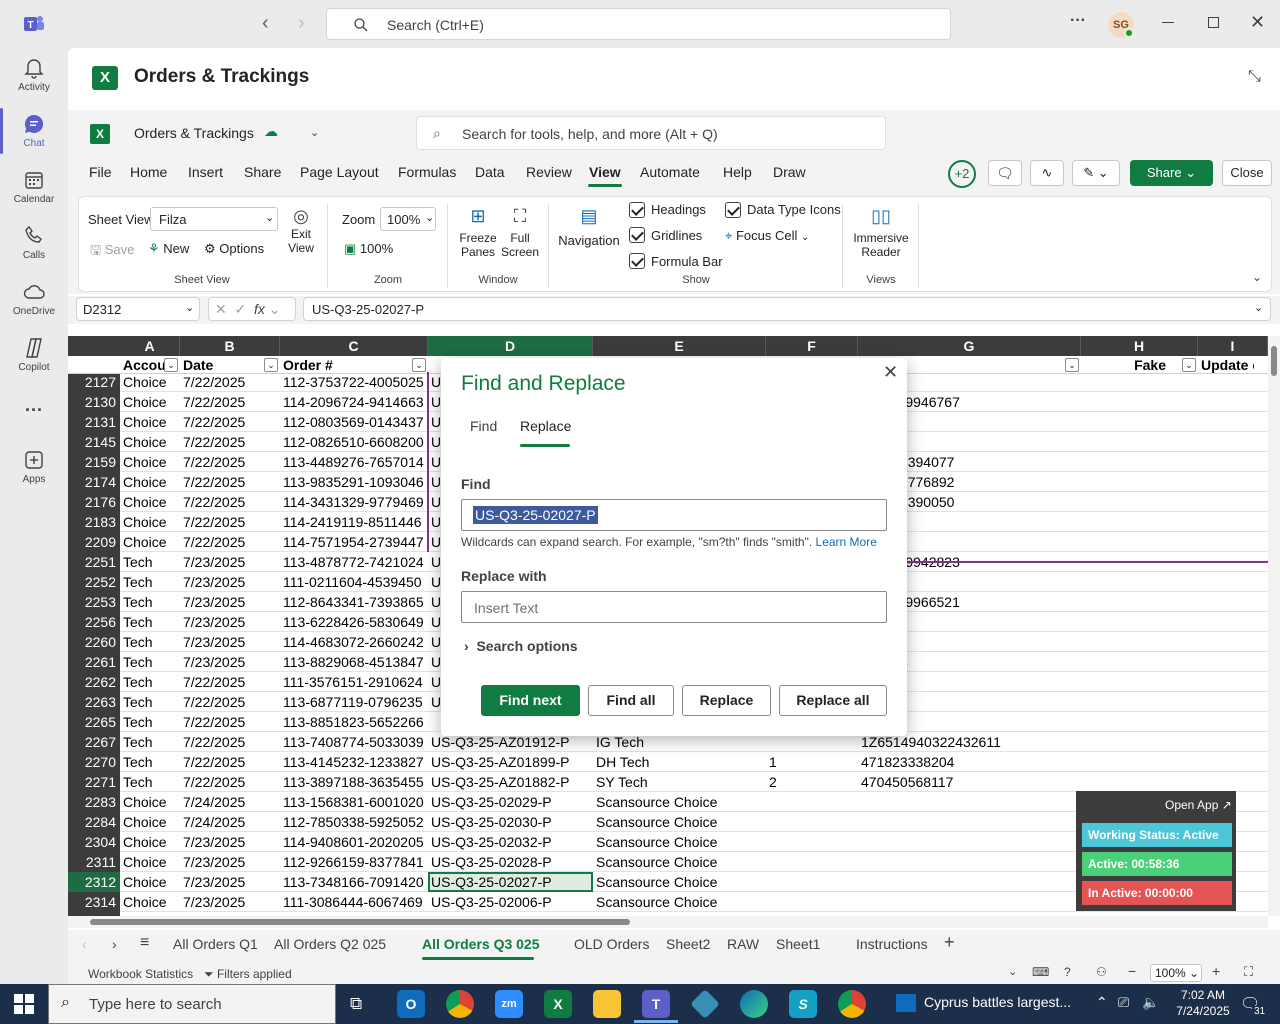 This screenshot has height=1024, width=1280. What do you see at coordinates (194, 133) in the screenshot?
I see `workbook-name: Orders & Trackings` at bounding box center [194, 133].